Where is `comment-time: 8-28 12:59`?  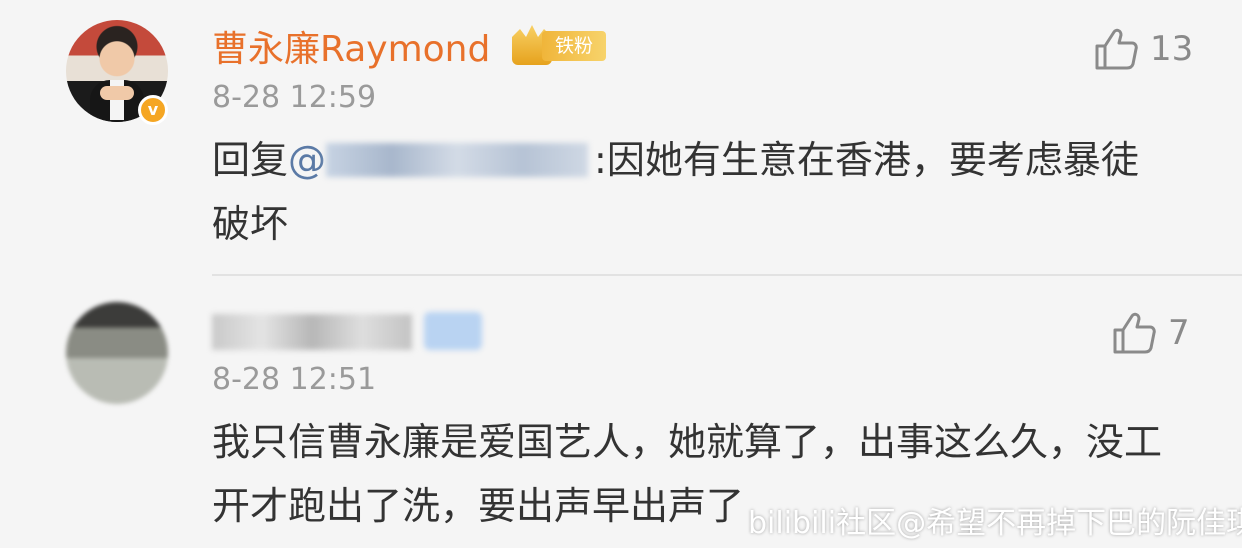
comment-time: 8-28 12:59 is located at coordinates (294, 97).